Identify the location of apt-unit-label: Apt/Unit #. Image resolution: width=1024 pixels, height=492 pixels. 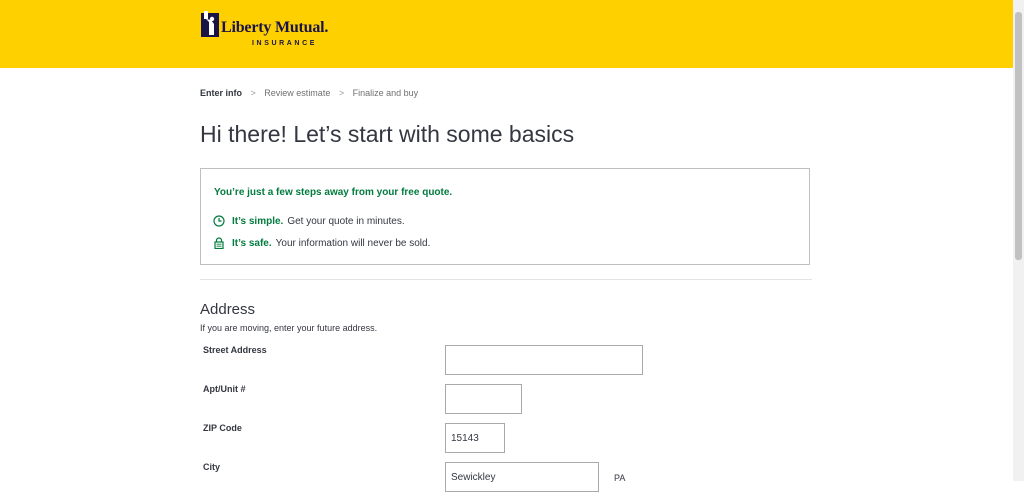
(224, 389).